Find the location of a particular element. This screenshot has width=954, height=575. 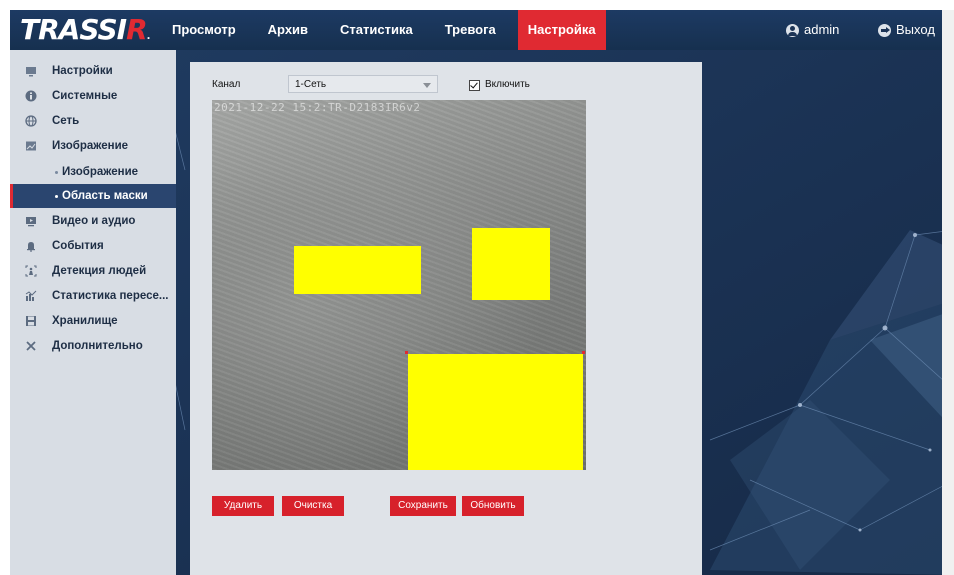

sidebar-item-system: Системные is located at coordinates (93, 96).